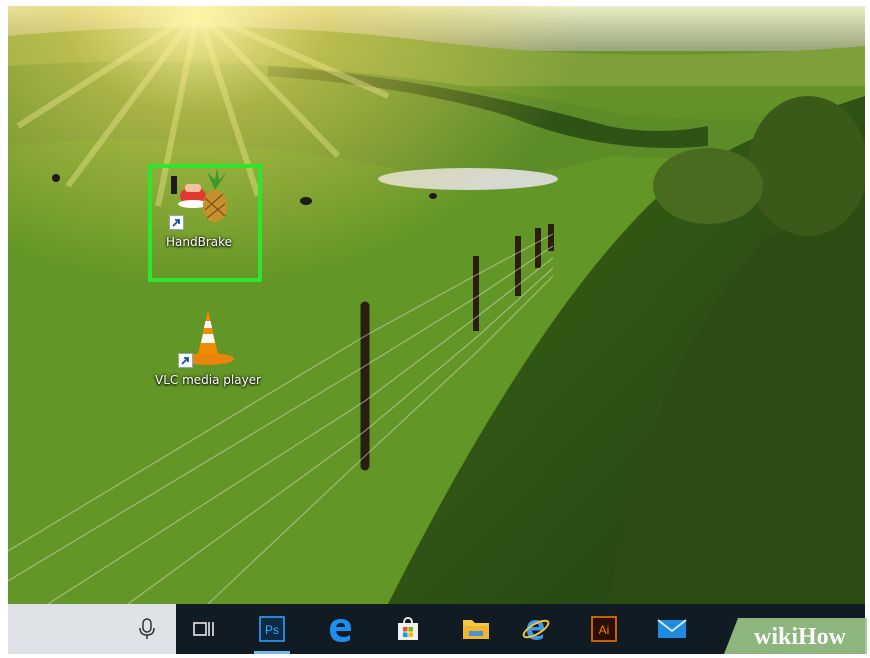 The width and height of the screenshot is (870, 658). I want to click on wikihow-watermark: wikiHow, so click(795, 636).